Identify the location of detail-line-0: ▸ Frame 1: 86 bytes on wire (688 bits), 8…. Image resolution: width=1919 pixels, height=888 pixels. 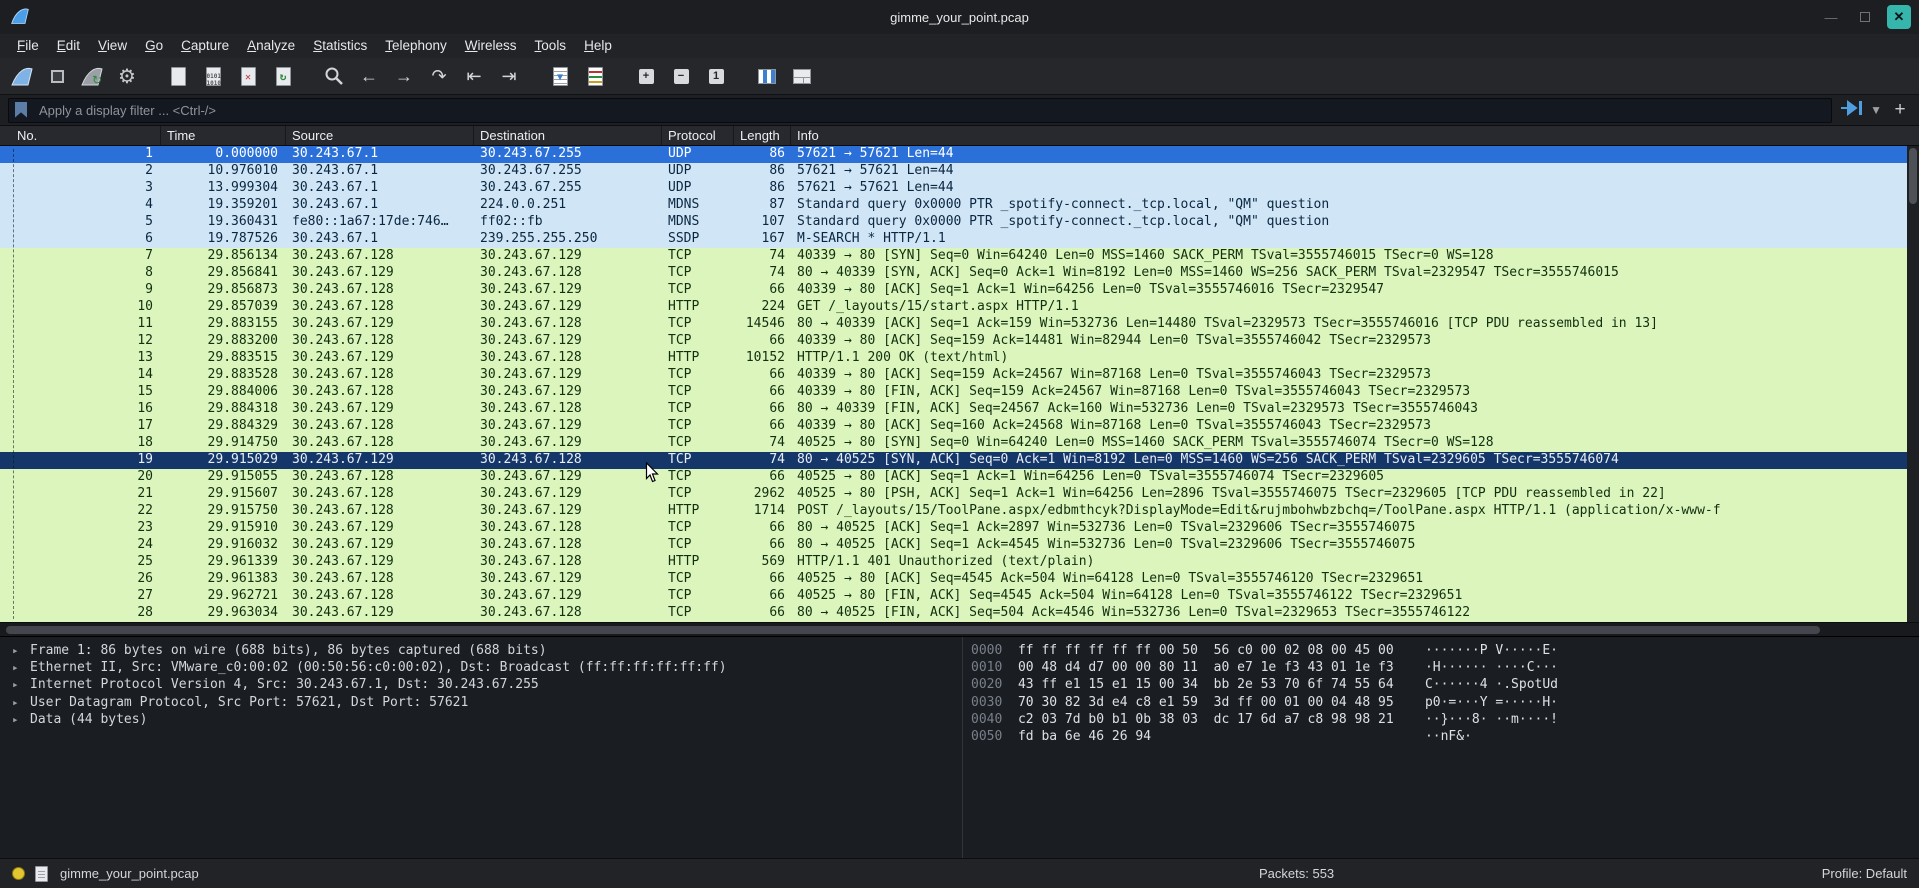
(487, 650).